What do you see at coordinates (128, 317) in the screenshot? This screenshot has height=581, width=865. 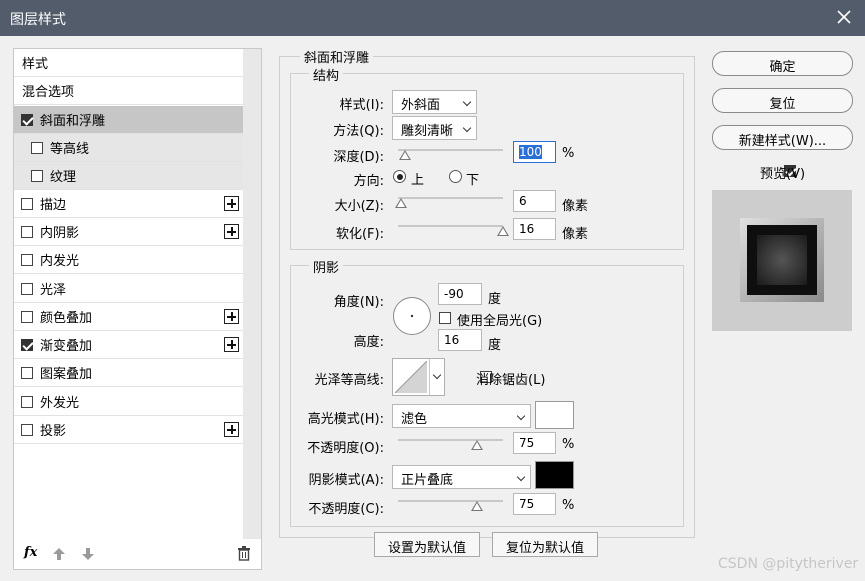 I see `list-item-color-overlay: 颜色叠加` at bounding box center [128, 317].